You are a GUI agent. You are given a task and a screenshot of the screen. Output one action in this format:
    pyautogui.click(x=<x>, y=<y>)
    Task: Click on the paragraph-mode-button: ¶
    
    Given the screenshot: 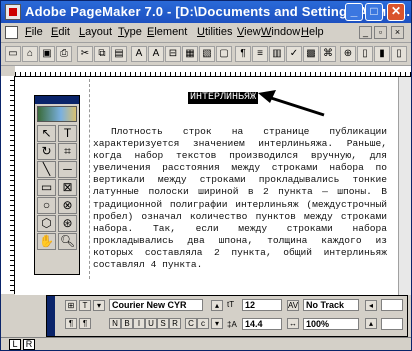 What is the action you would take?
    pyautogui.click(x=71, y=323)
    